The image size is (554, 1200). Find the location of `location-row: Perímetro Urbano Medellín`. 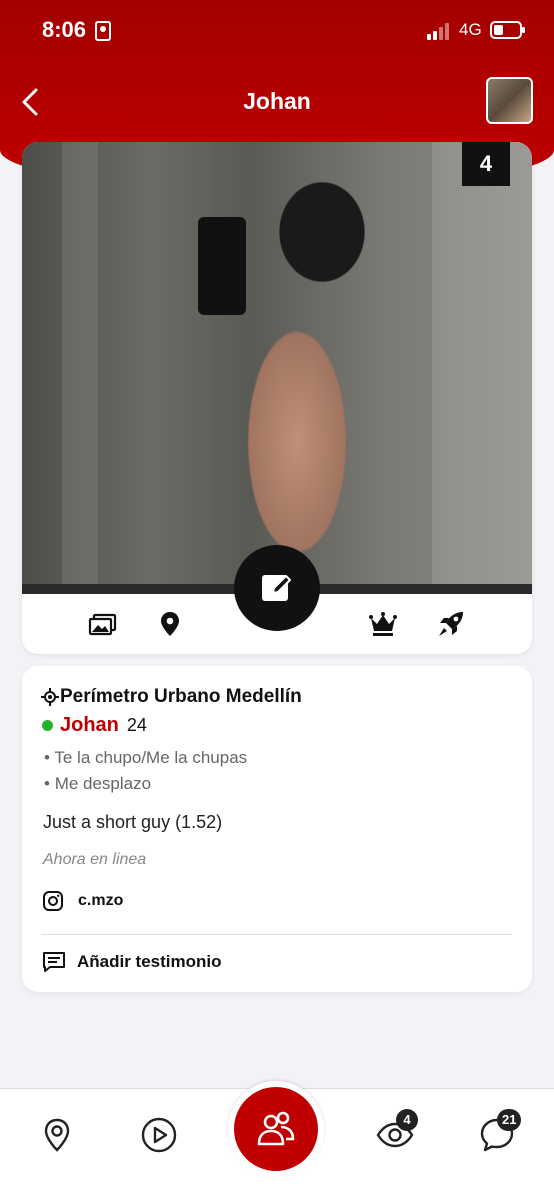

location-row: Perímetro Urbano Medellín is located at coordinates (171, 697).